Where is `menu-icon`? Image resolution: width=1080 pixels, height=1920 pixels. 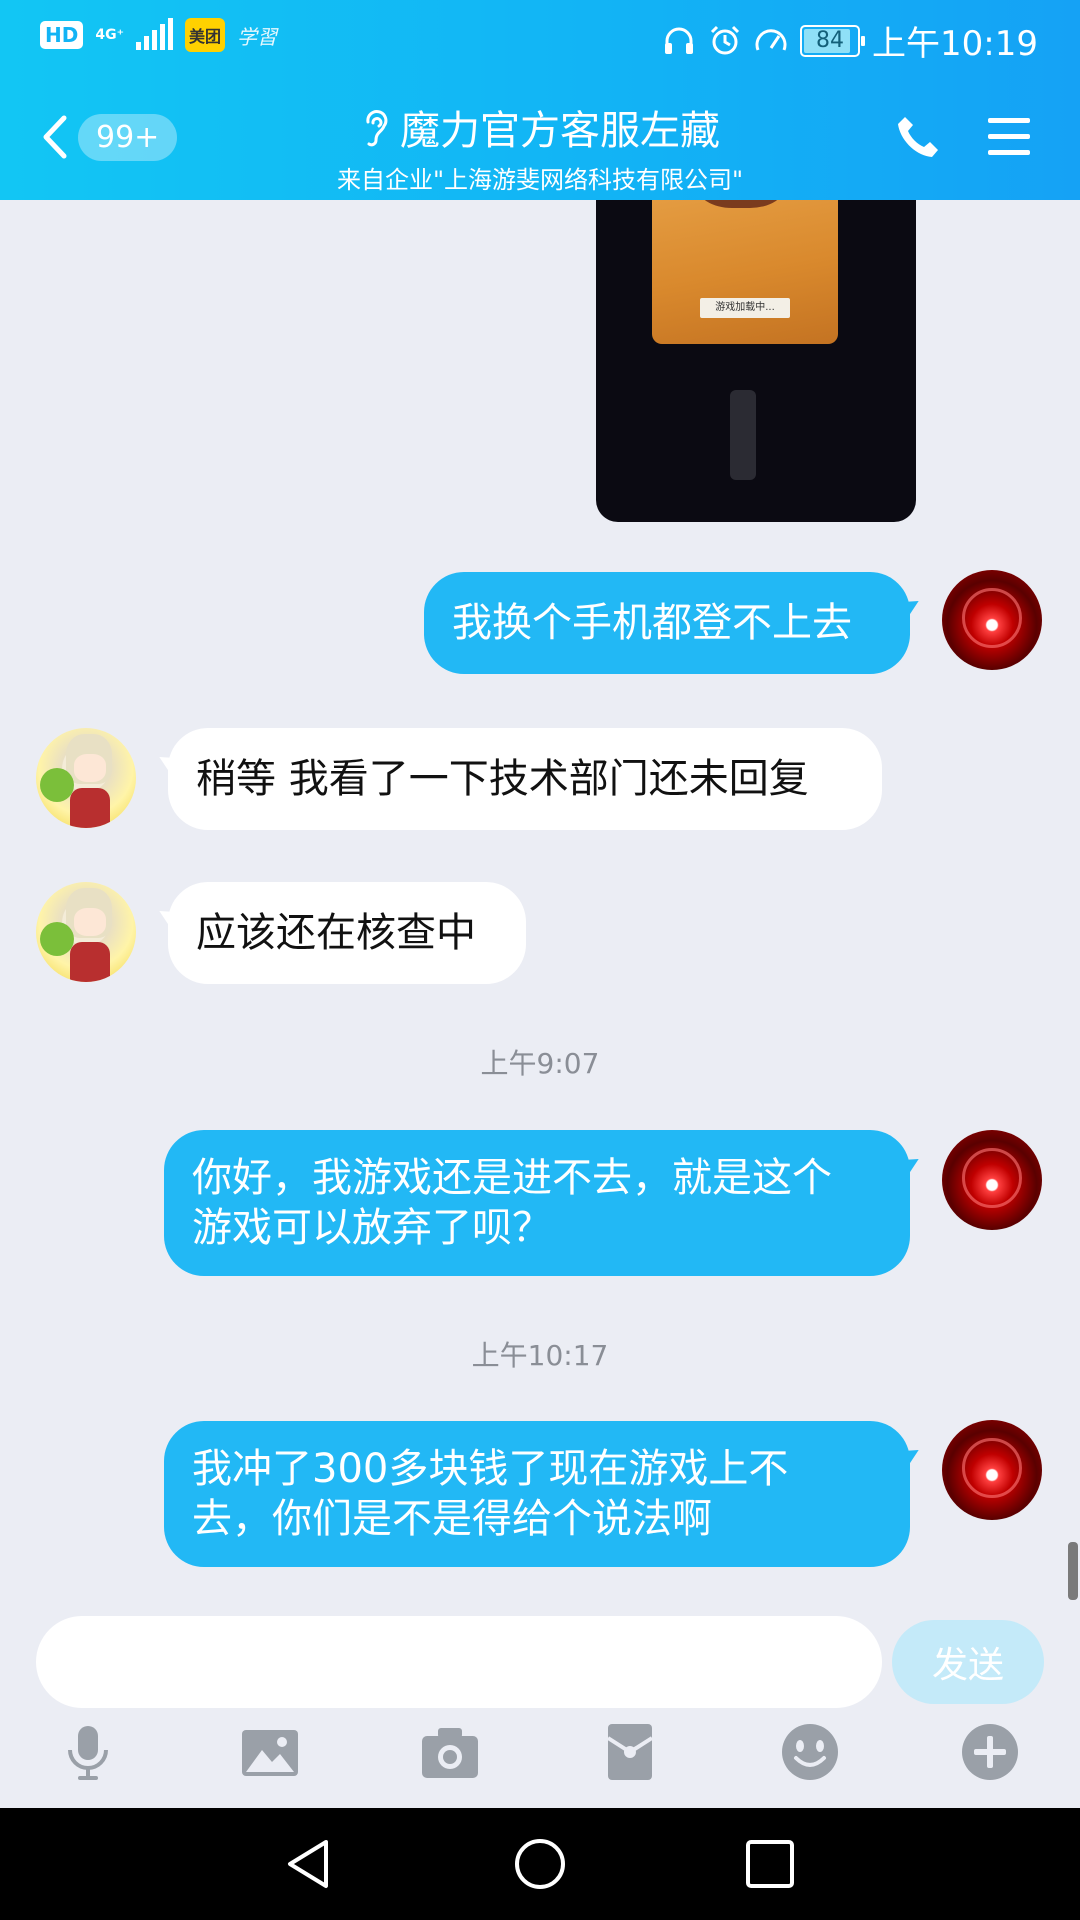 menu-icon is located at coordinates (1009, 136).